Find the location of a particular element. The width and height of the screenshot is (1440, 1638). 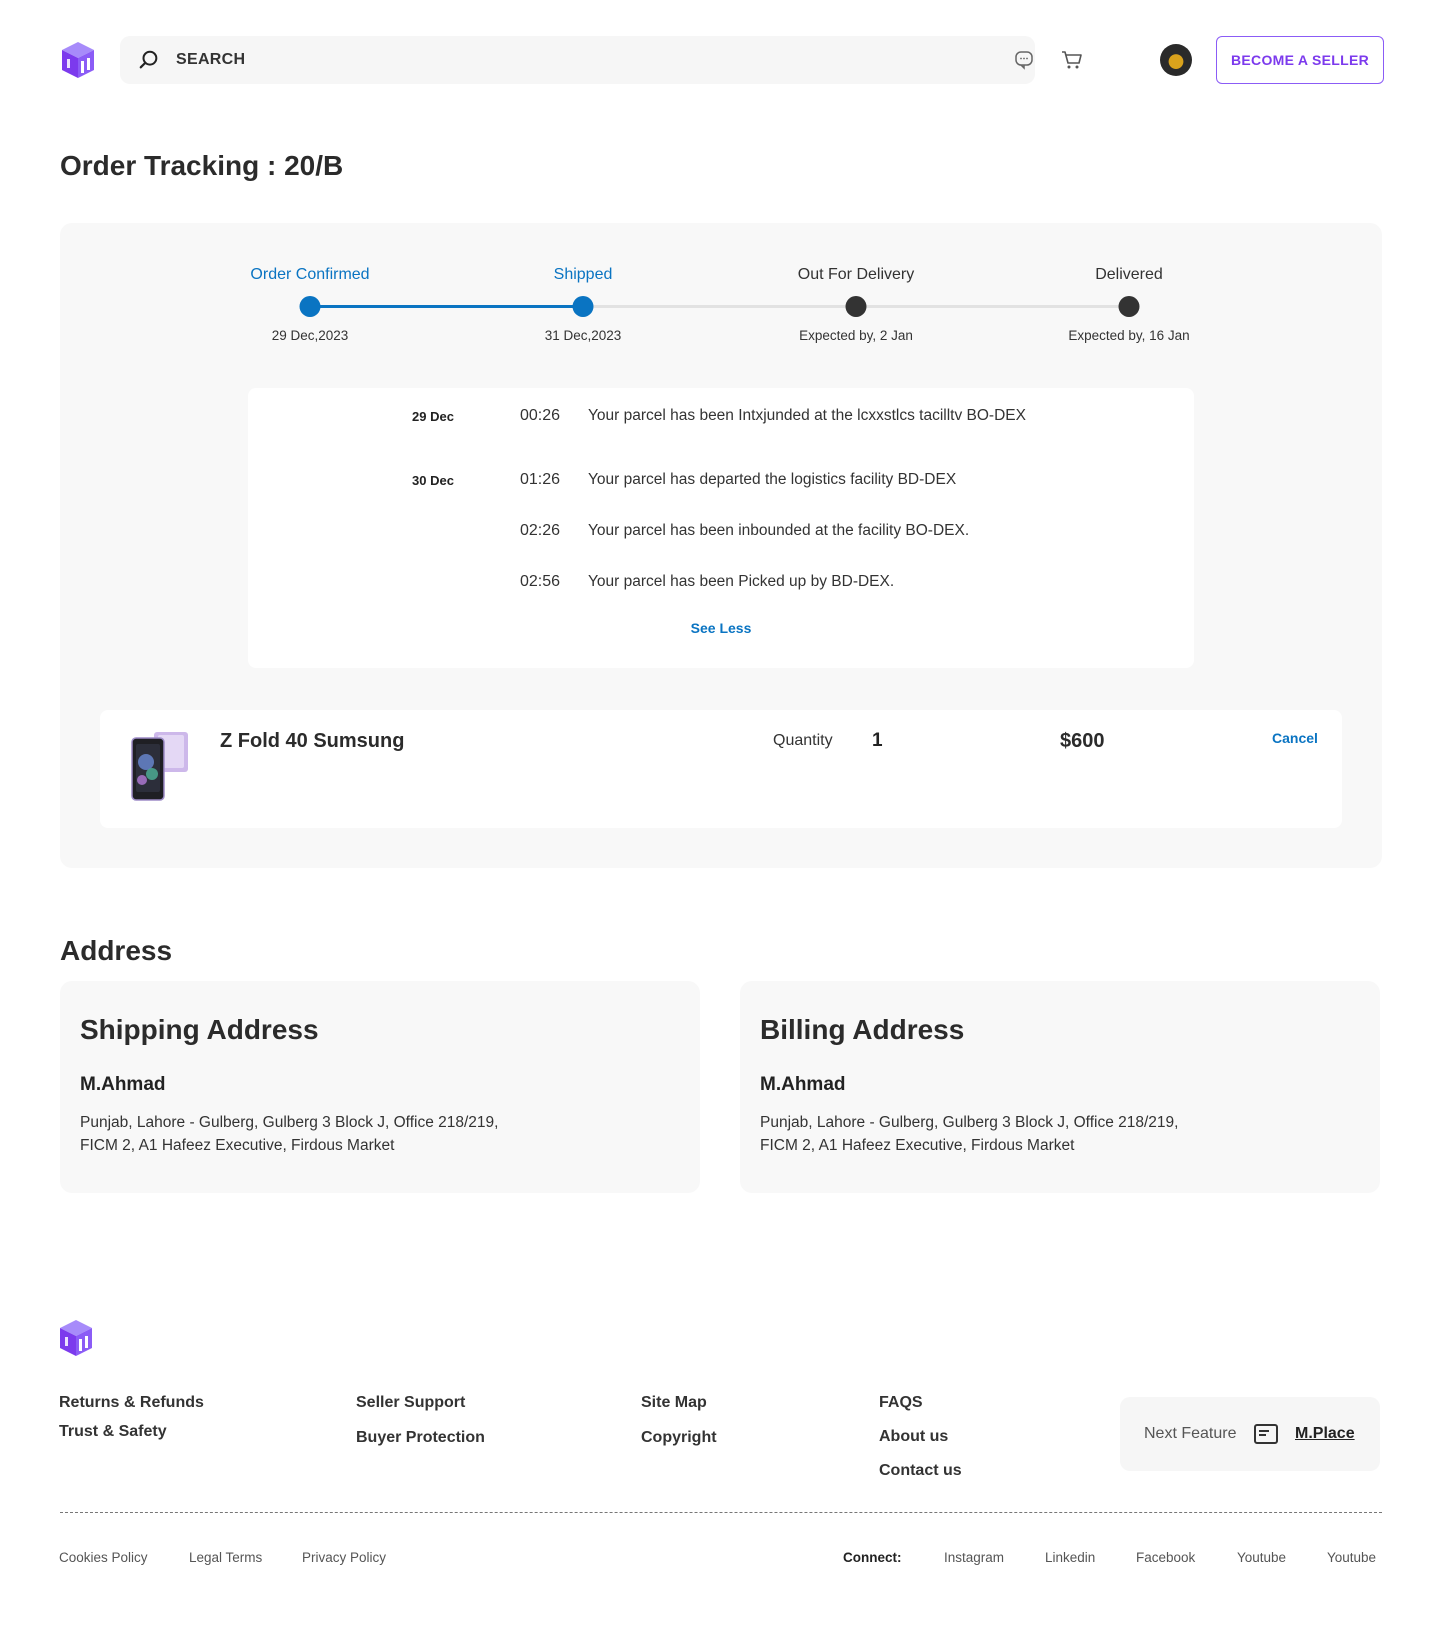

shipping-name: M.Ahmad is located at coordinates (123, 1084).